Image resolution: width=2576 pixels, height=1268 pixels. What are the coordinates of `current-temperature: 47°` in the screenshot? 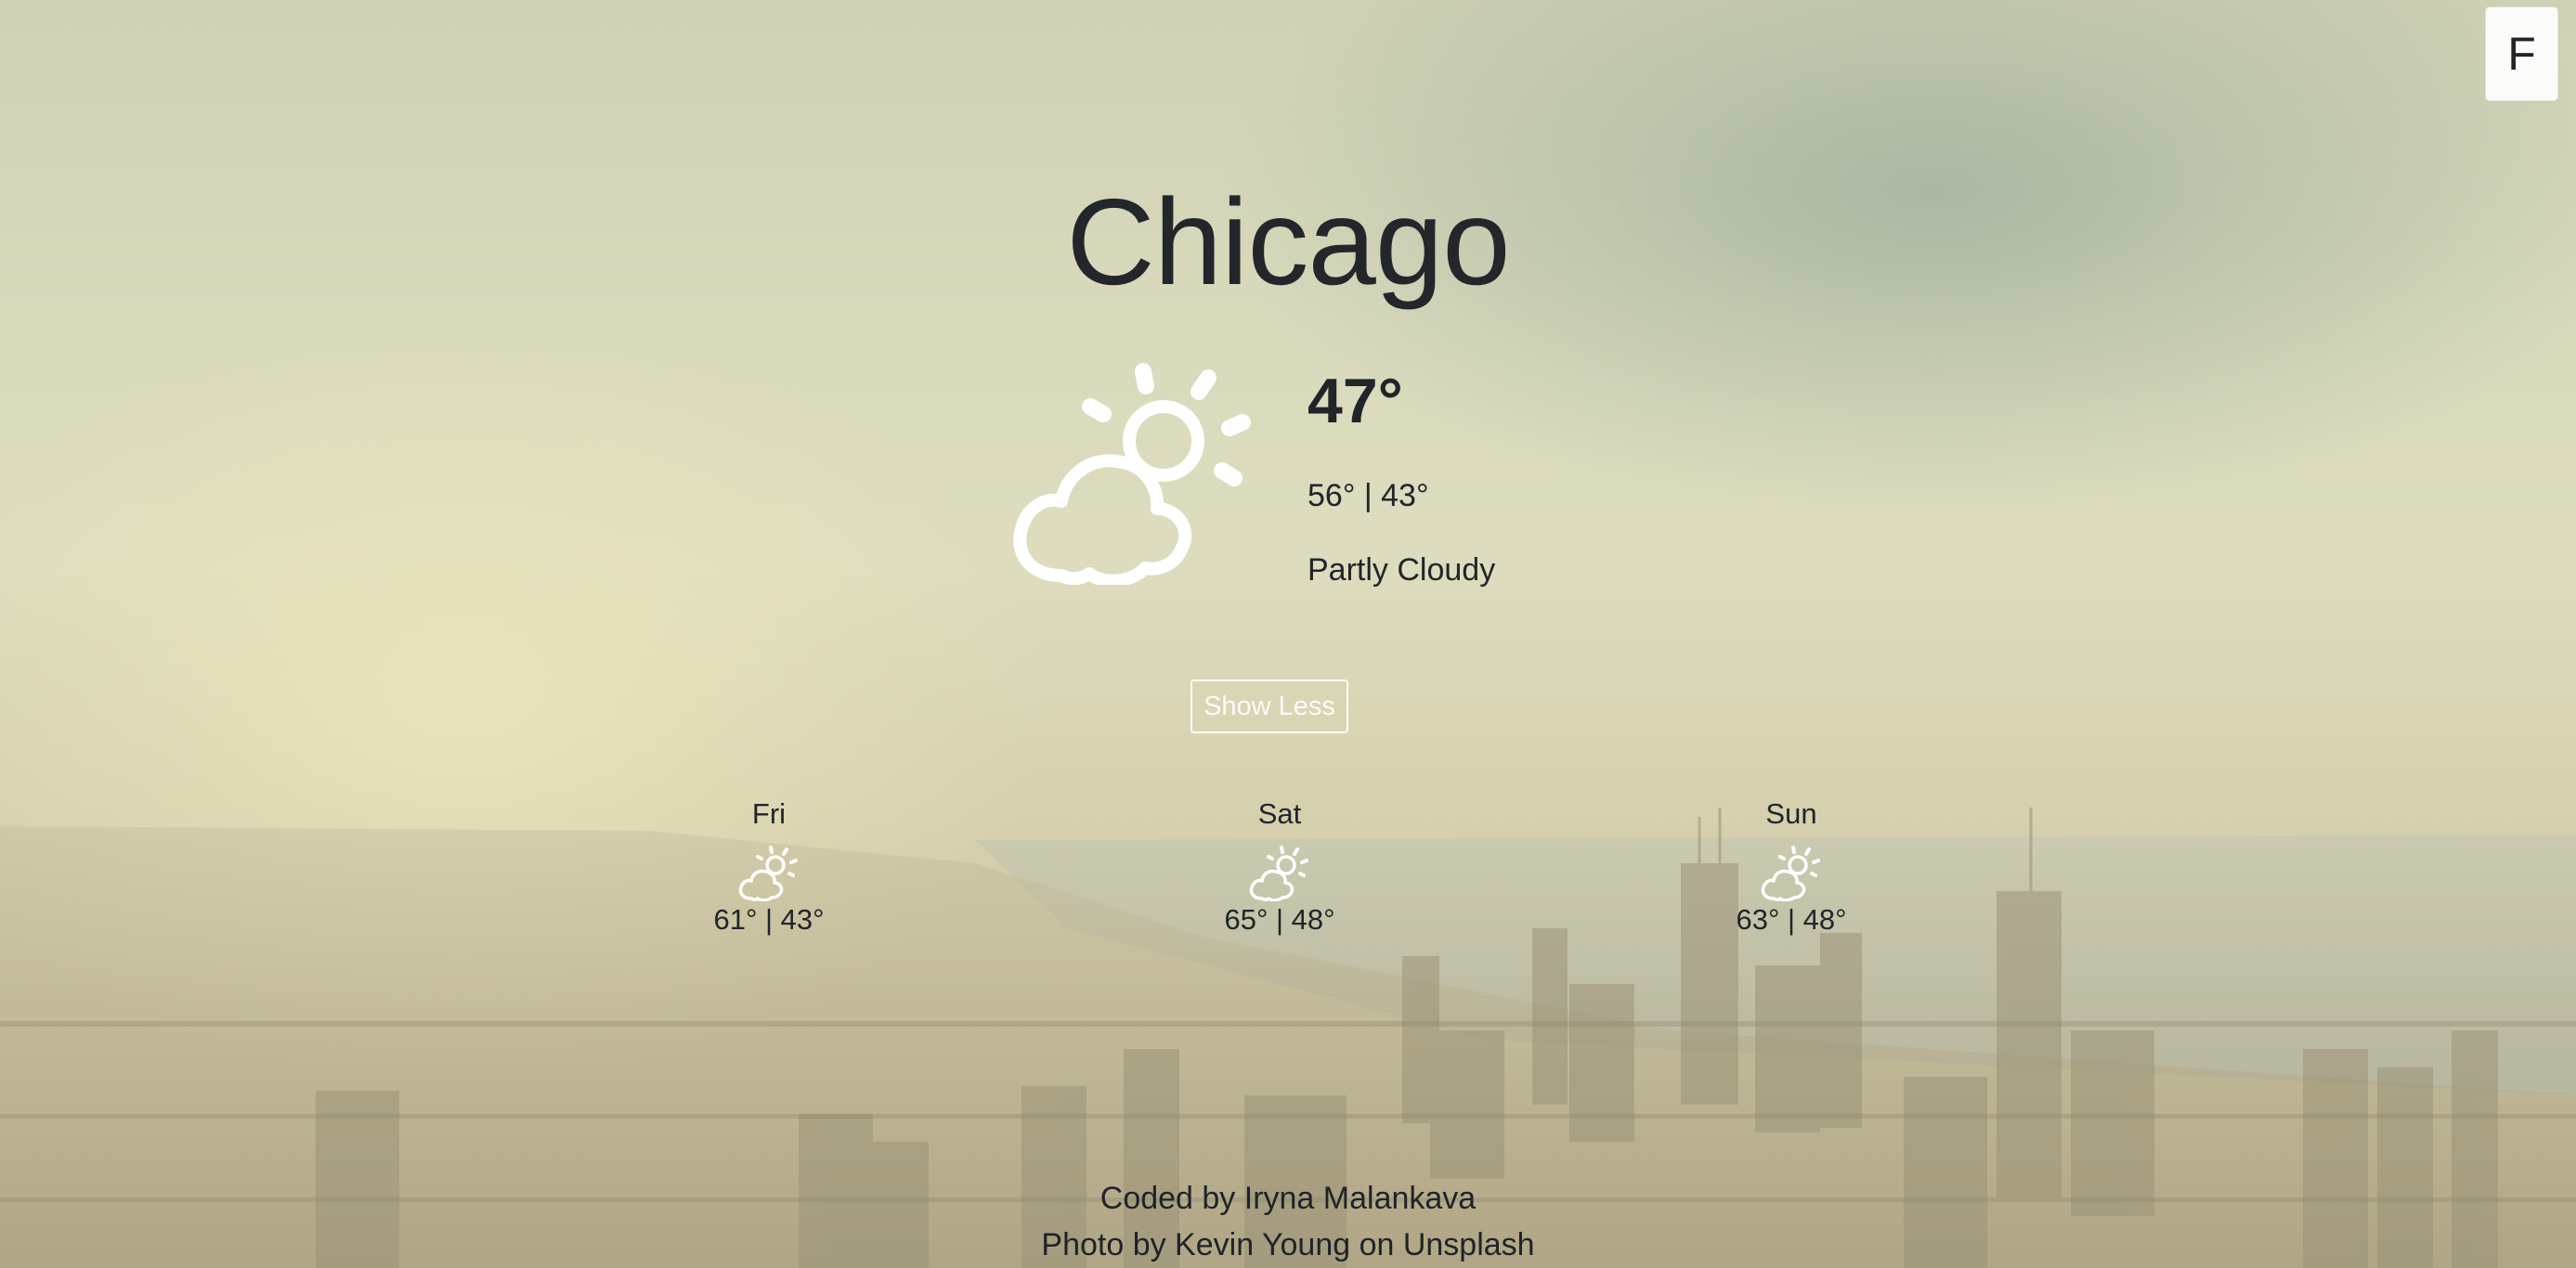 It's located at (1355, 401).